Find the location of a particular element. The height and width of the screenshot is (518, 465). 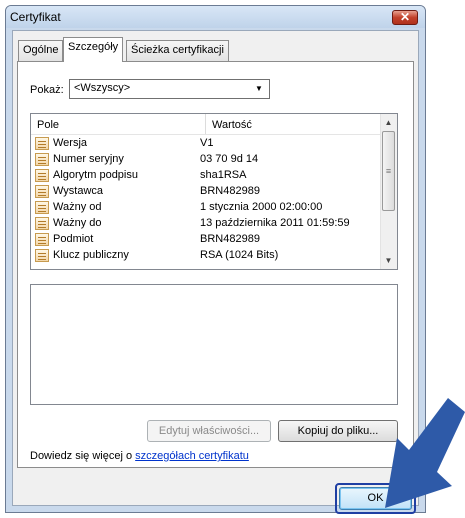

chevron-down-icon: ▼ is located at coordinates (259, 89).